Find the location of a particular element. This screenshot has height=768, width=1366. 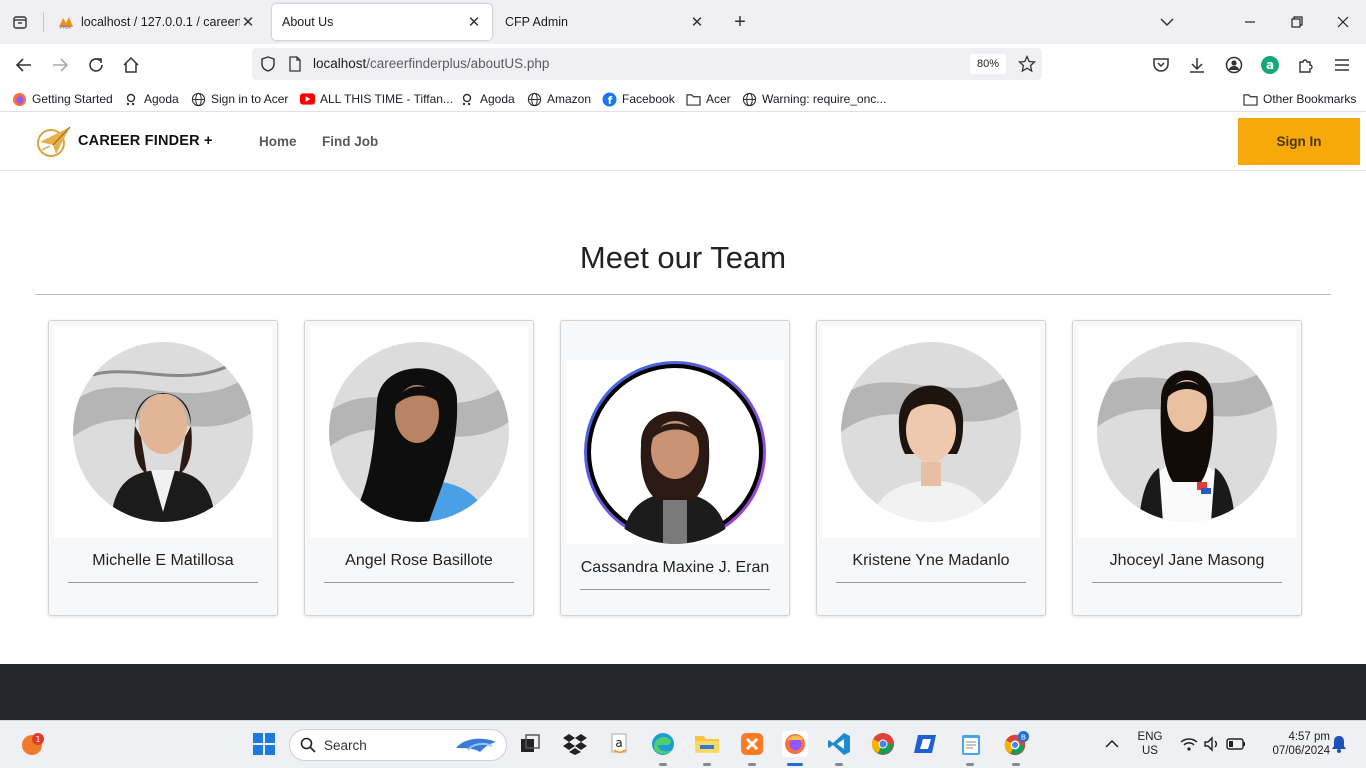

other-bookmarks-folder: Other Bookmarks is located at coordinates (1299, 99).